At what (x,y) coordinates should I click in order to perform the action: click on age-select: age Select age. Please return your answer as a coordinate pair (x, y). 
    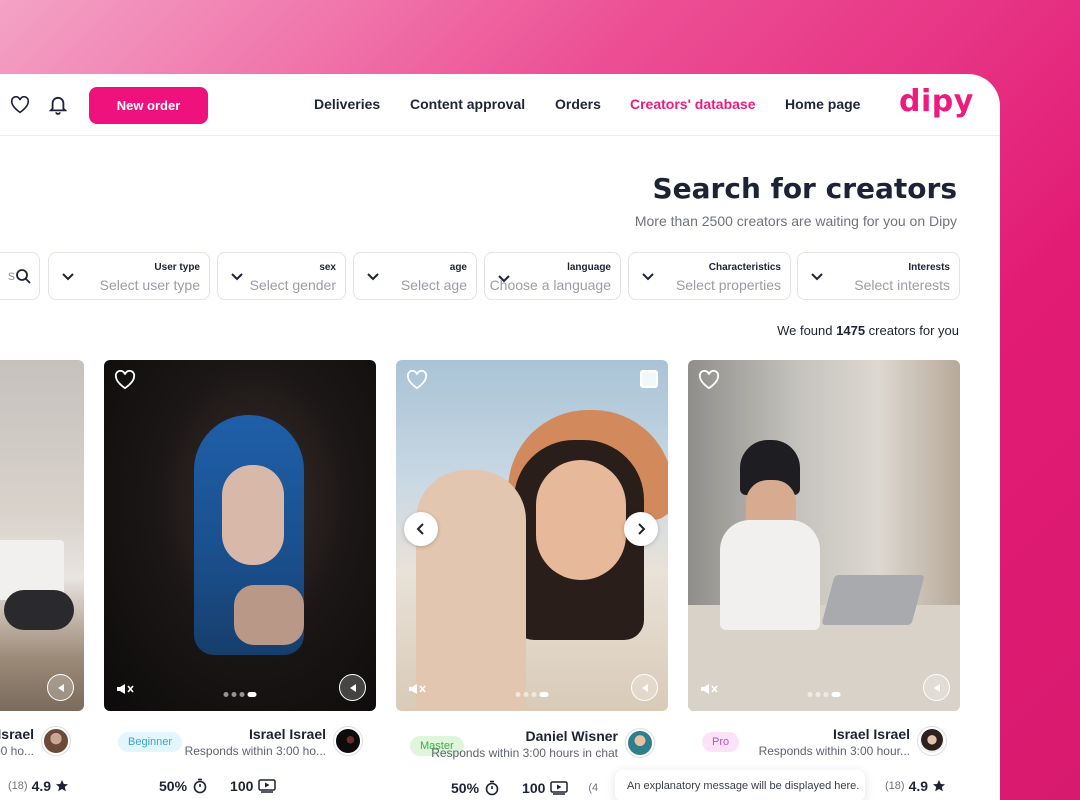
    Looking at the image, I should click on (415, 276).